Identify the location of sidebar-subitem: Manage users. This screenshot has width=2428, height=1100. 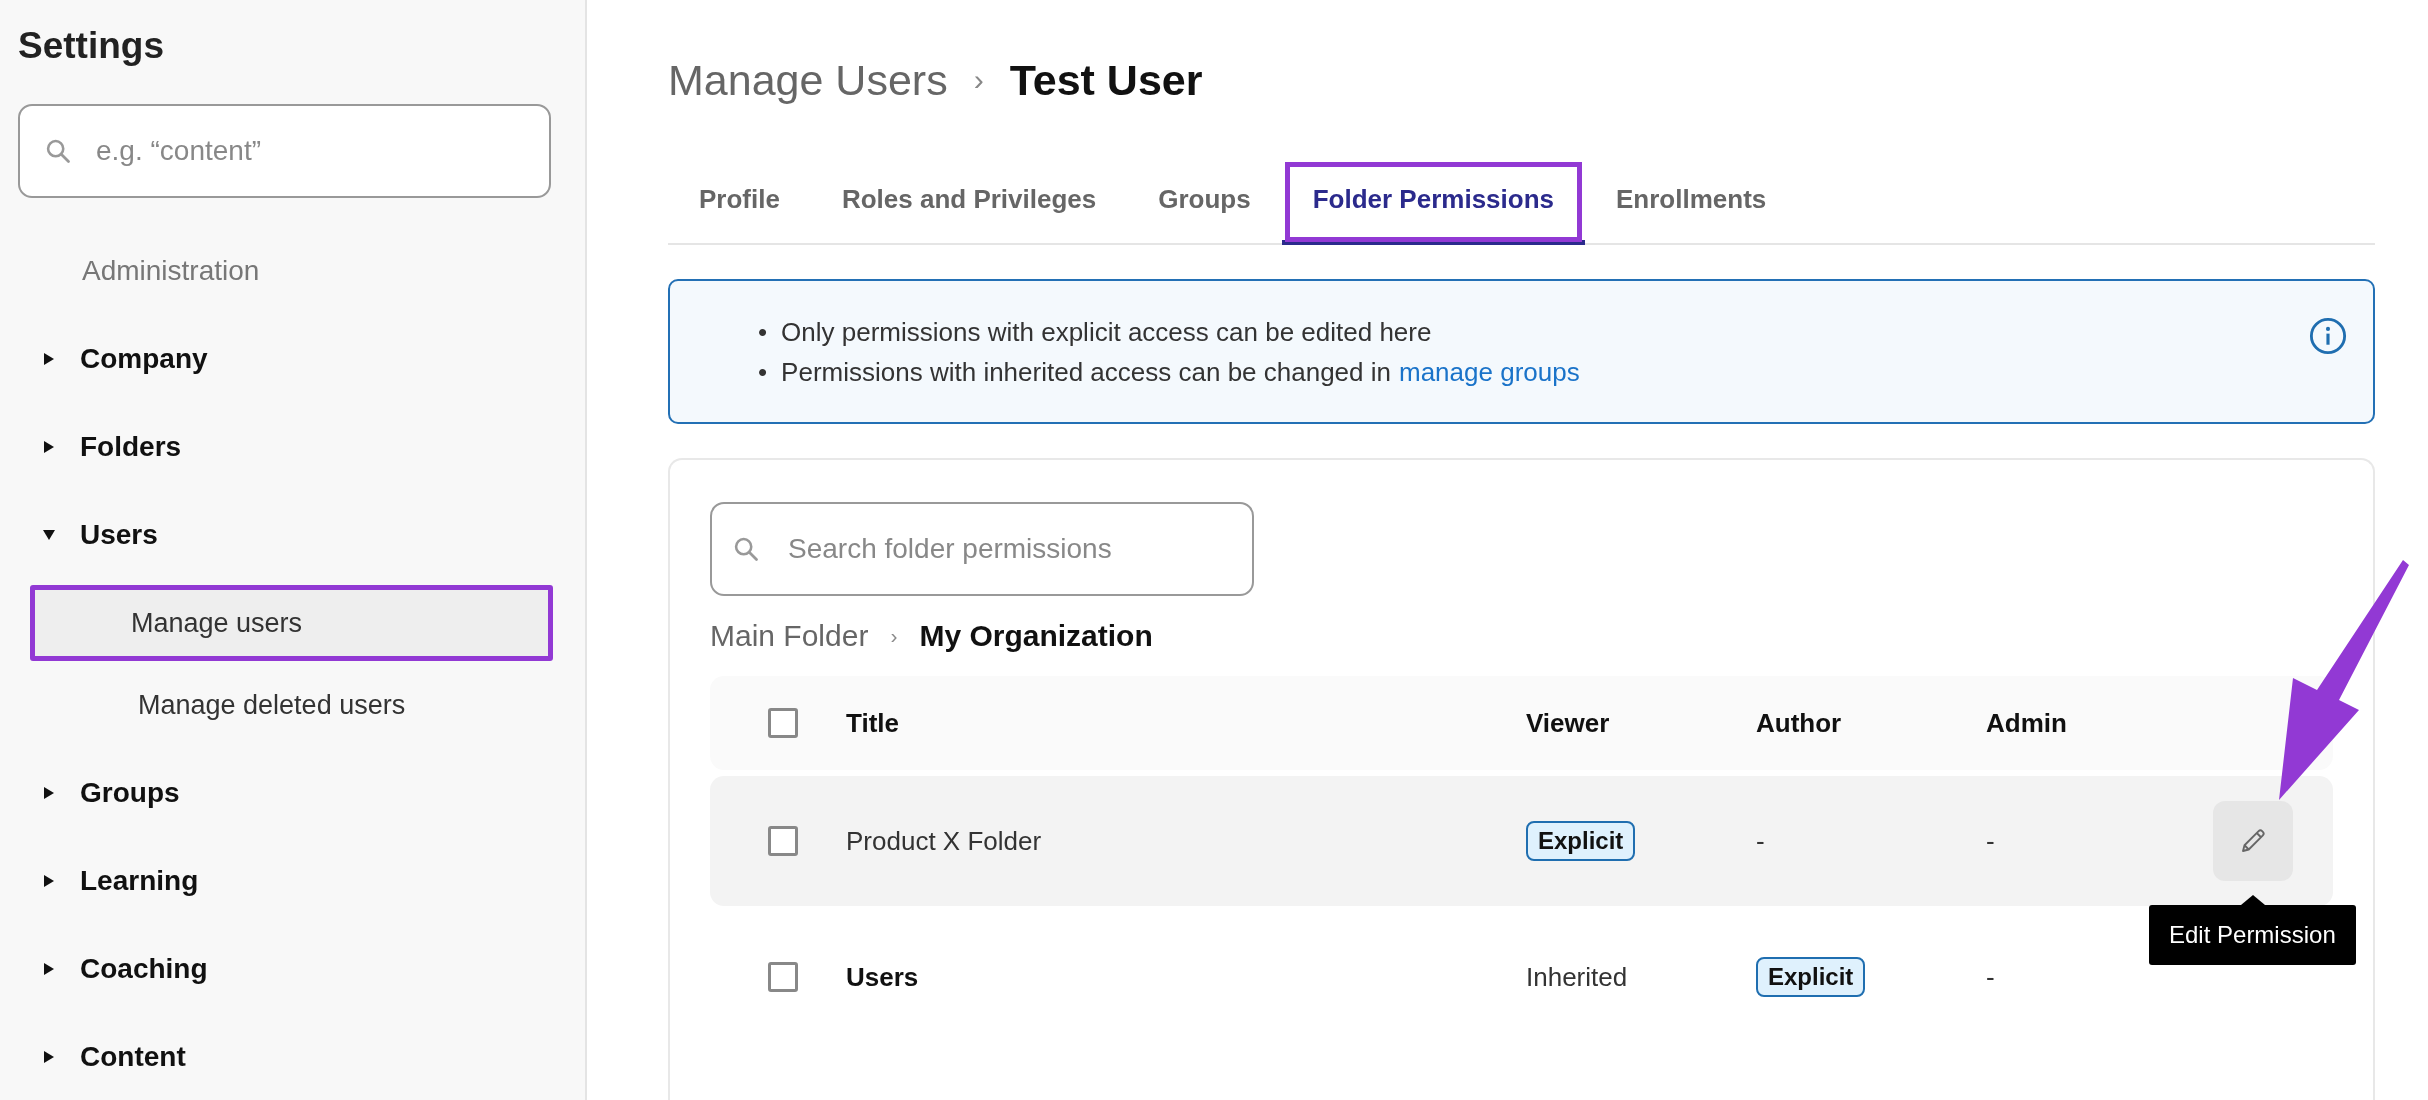
(291, 623).